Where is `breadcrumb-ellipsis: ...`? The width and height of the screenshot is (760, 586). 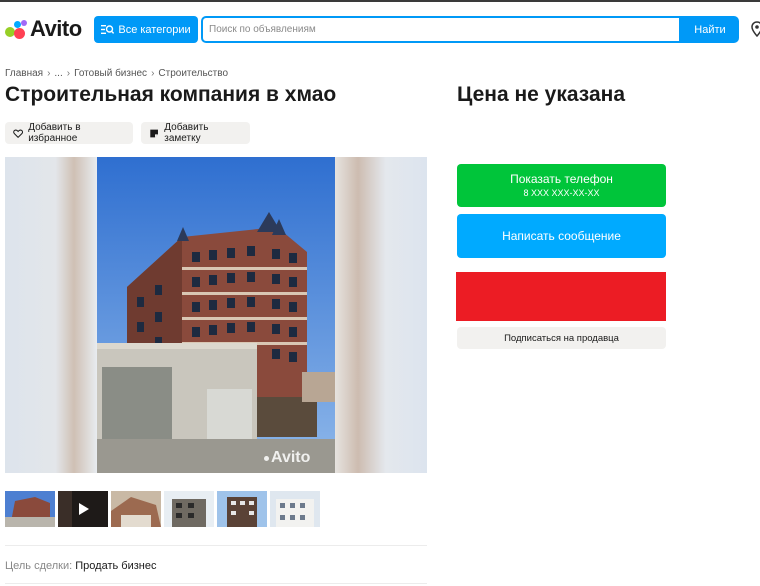 breadcrumb-ellipsis: ... is located at coordinates (58, 73).